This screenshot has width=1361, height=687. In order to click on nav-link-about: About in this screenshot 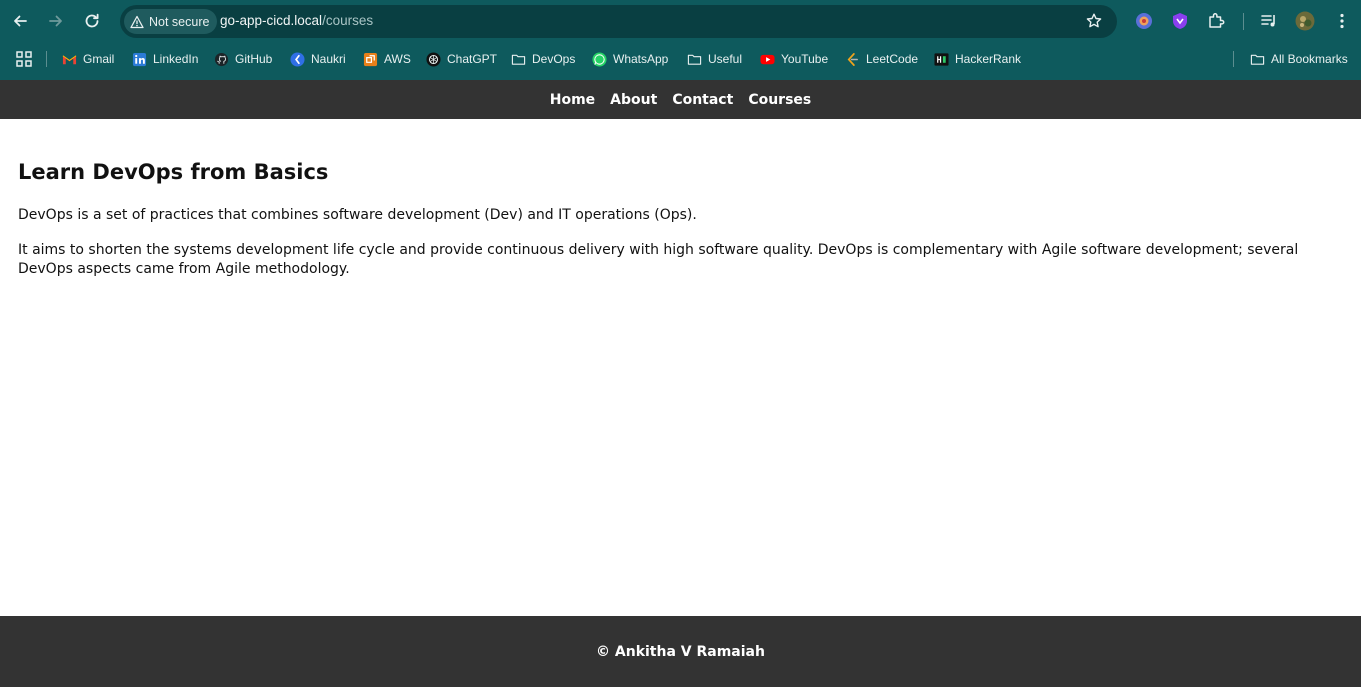, I will do `click(633, 100)`.